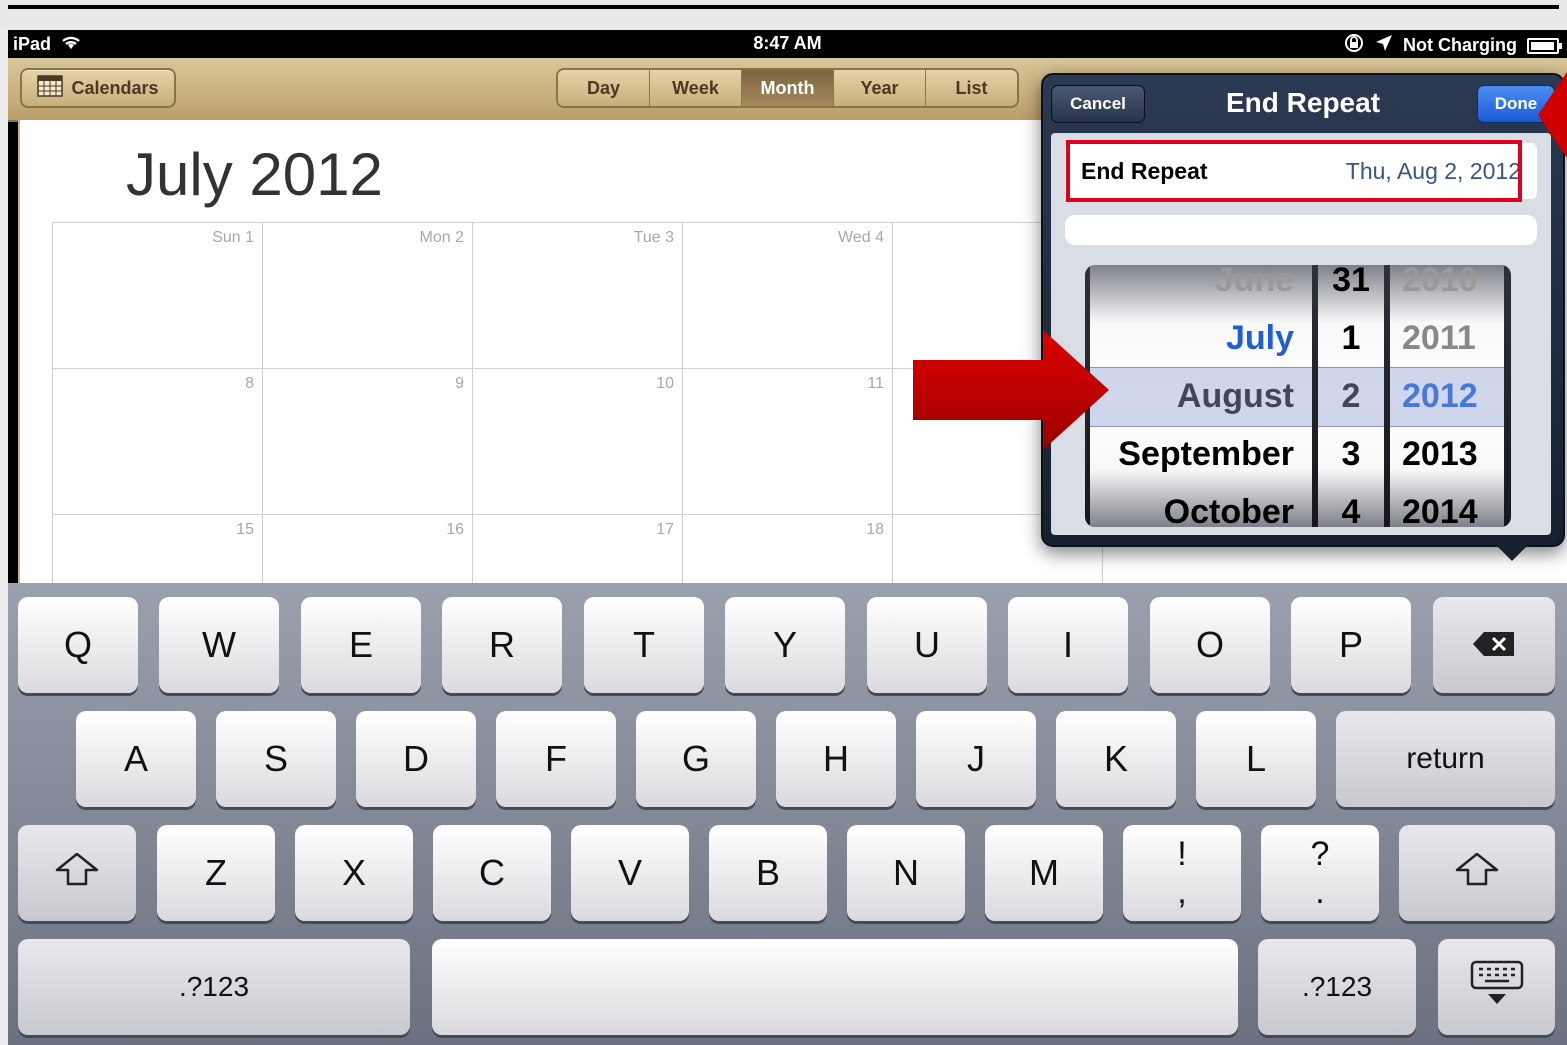 The width and height of the screenshot is (1567, 1045). Describe the element at coordinates (578, 442) in the screenshot. I see `day-cell: 10` at that location.